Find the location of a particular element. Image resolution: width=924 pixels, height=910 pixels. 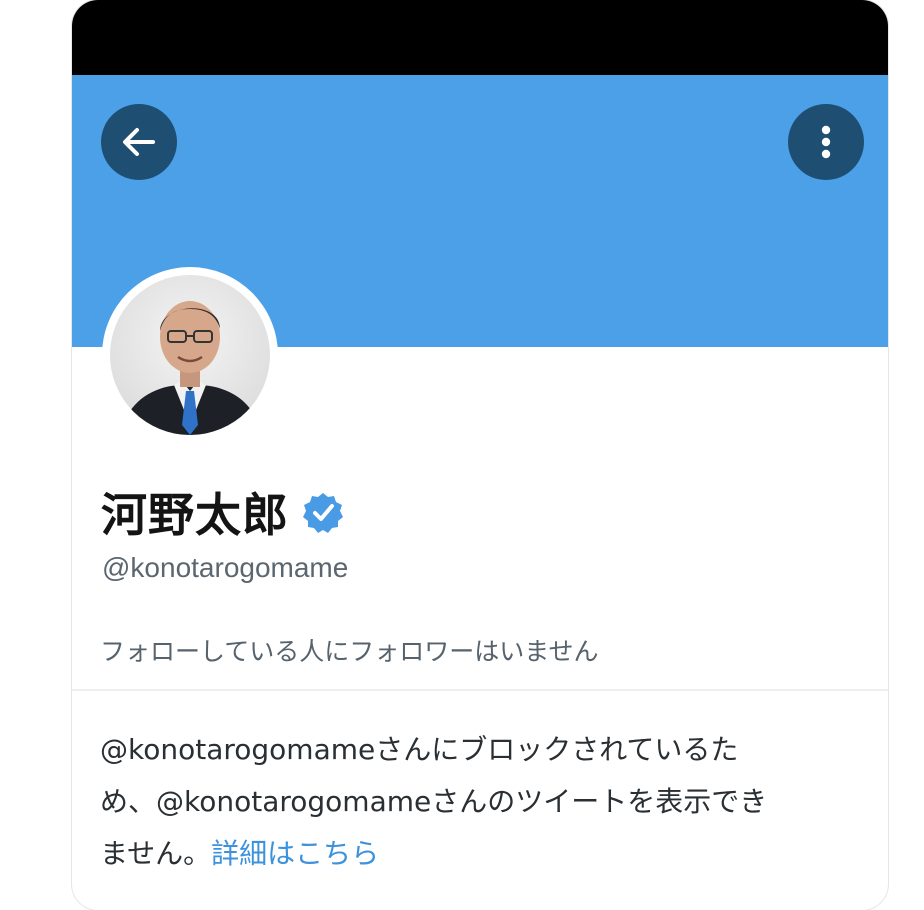

back-button is located at coordinates (139, 142).